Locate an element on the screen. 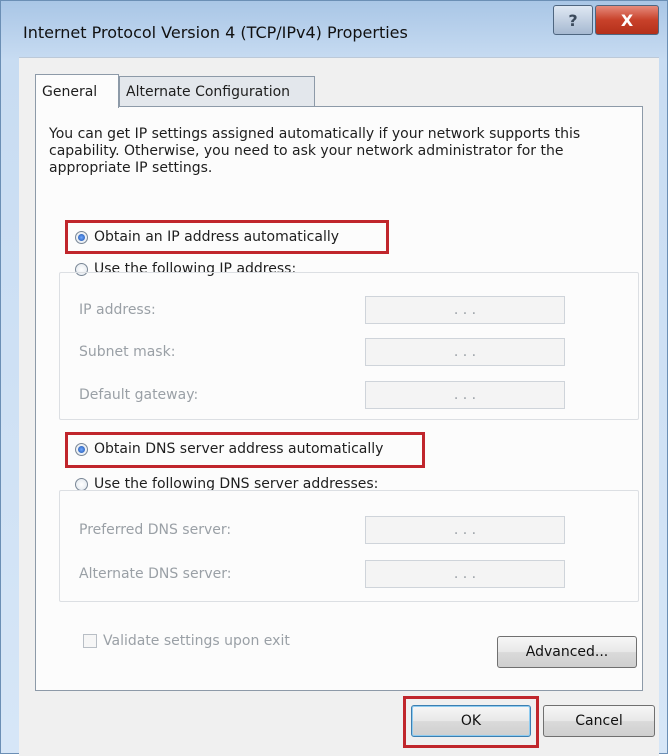  ip-address-label: IP address: is located at coordinates (117, 310).